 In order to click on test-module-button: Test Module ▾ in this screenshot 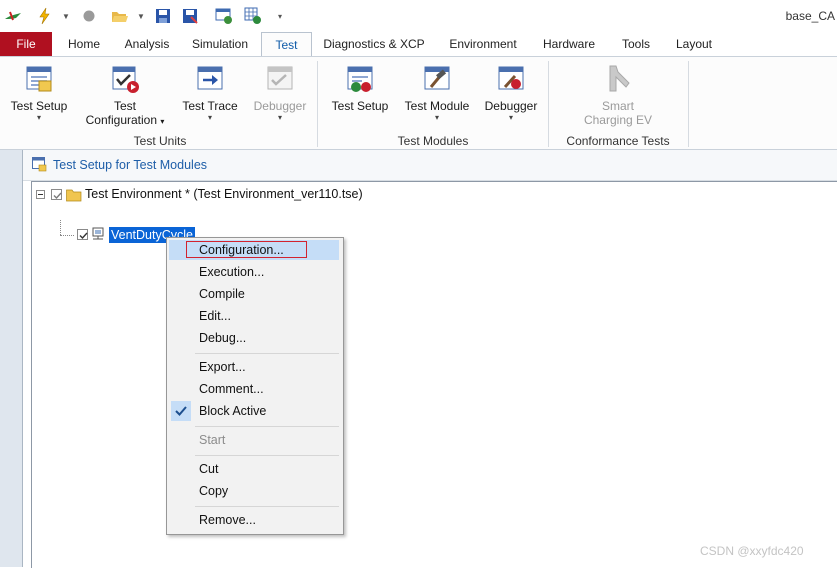, I will do `click(437, 93)`.